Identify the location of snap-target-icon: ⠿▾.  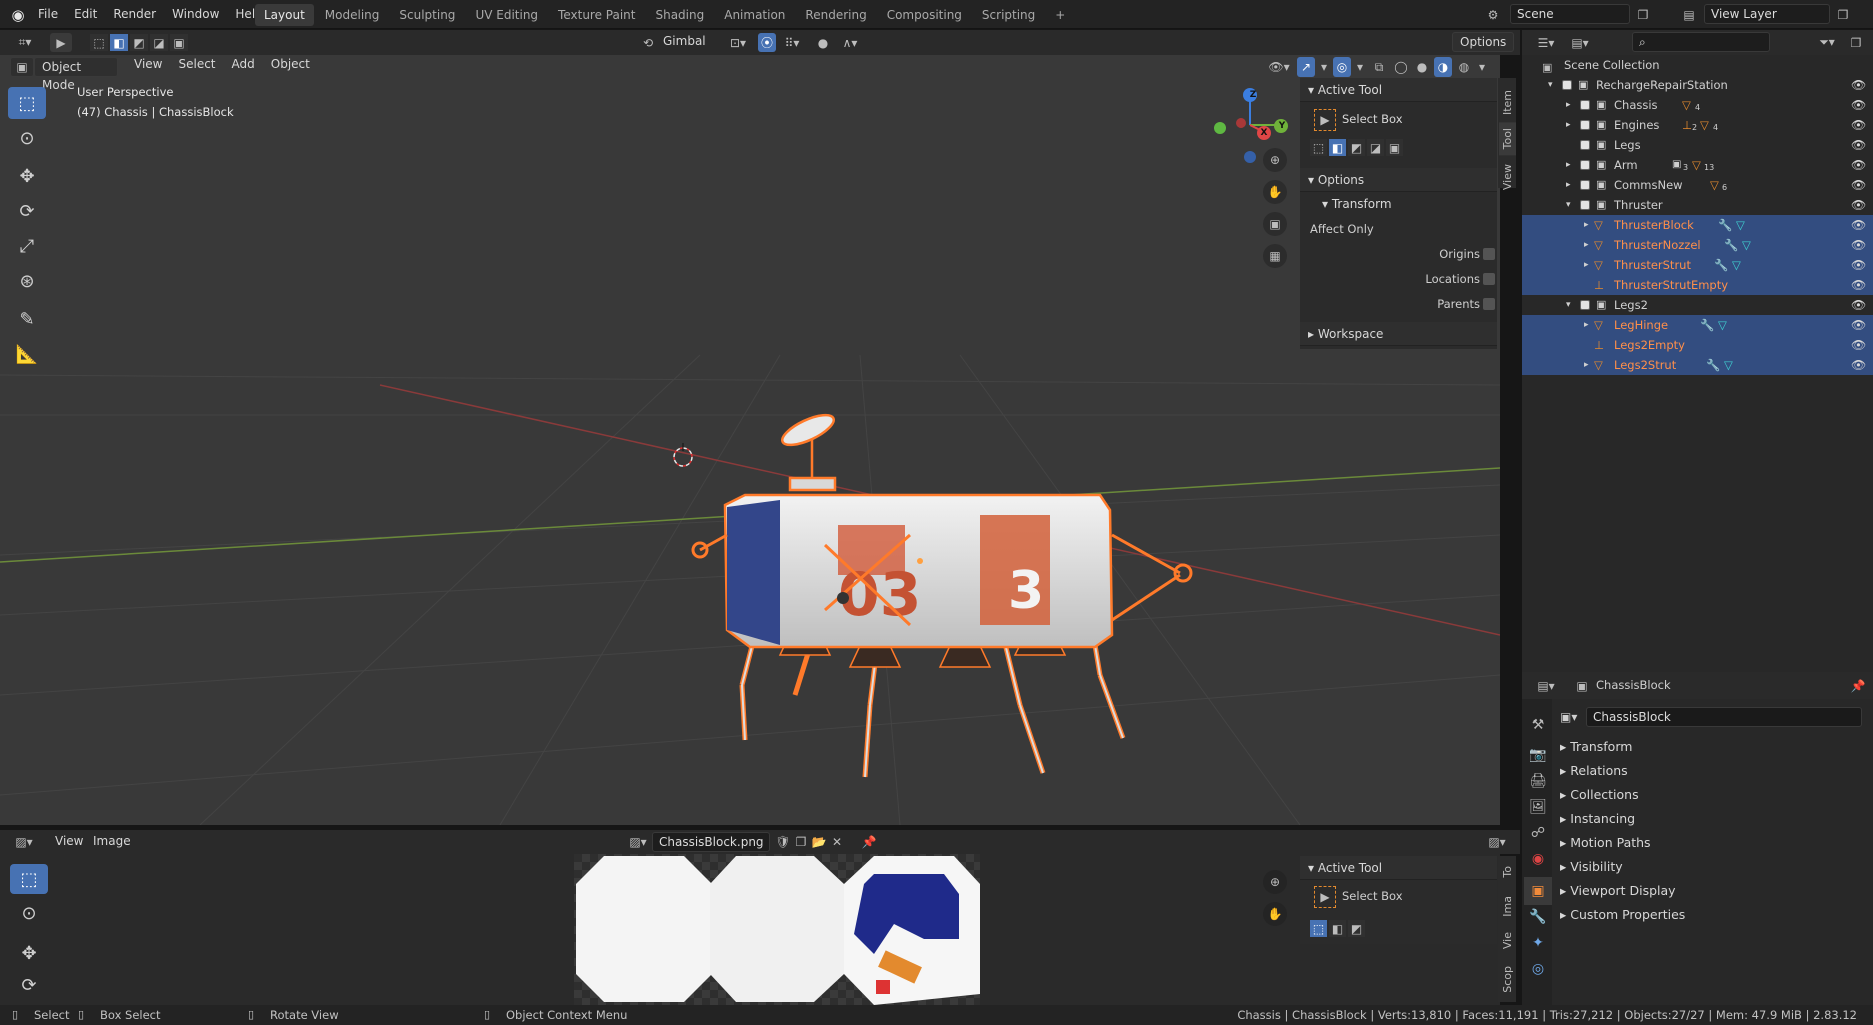
(792, 42).